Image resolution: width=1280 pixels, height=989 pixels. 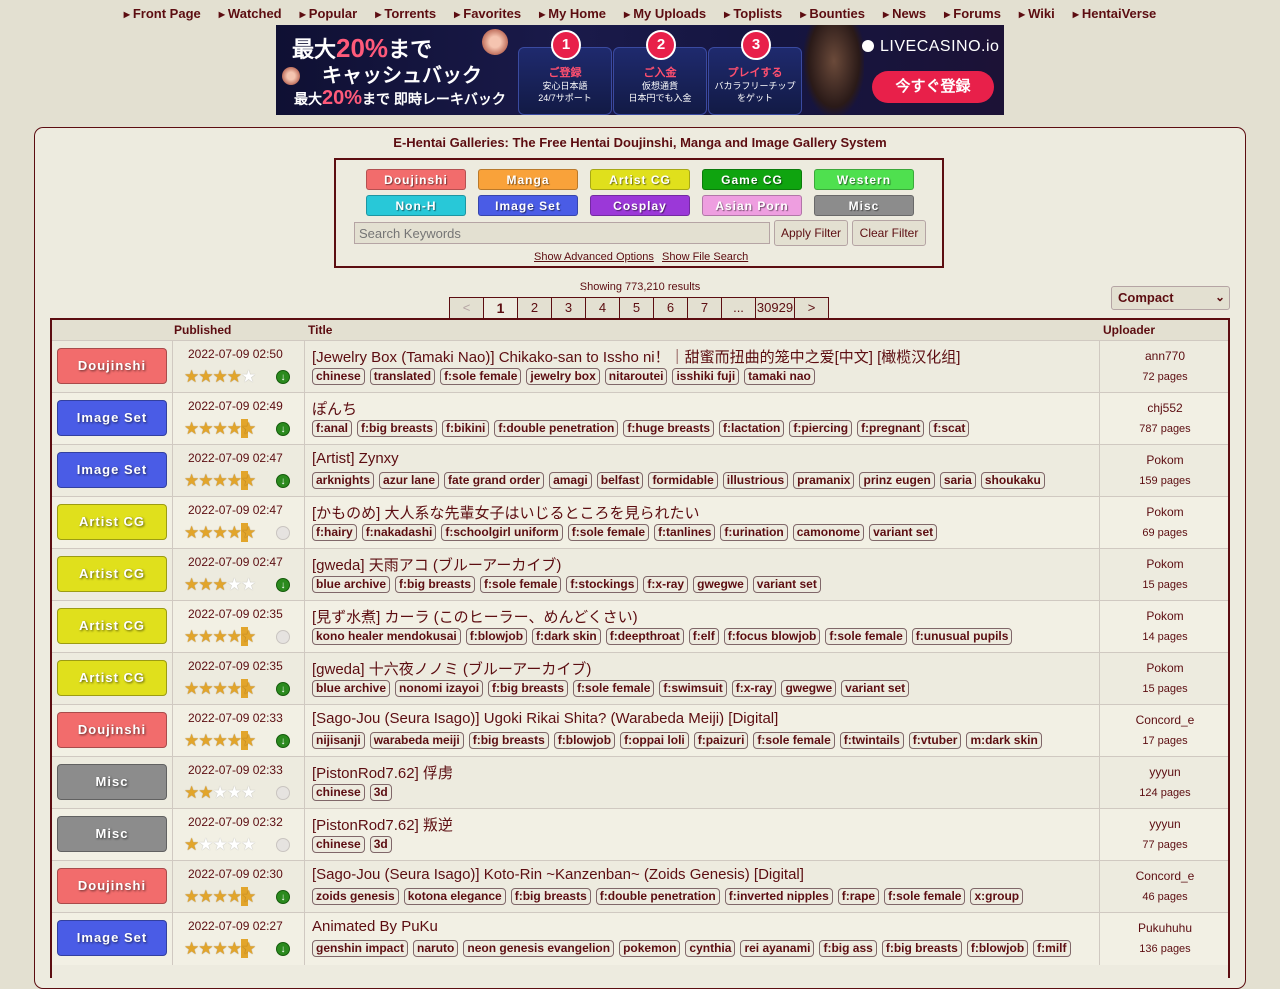 I want to click on tag: pokemon, so click(x=650, y=948).